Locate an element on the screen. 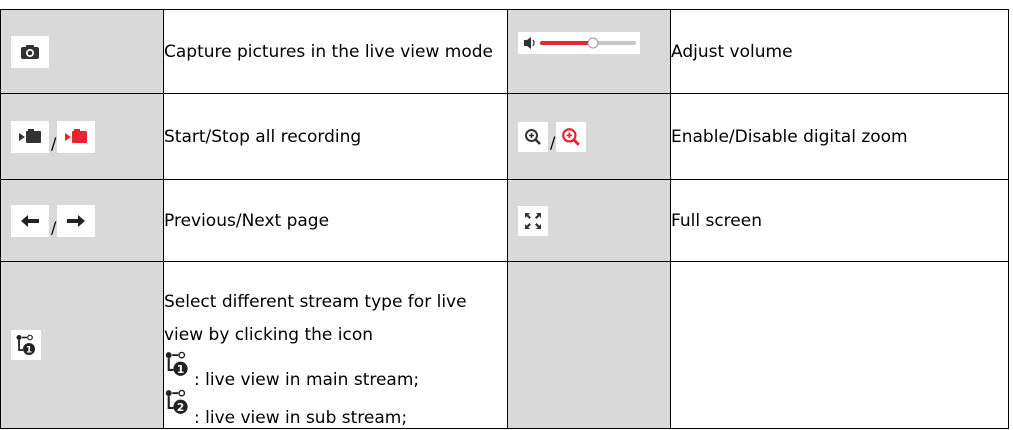 Image resolution: width=1013 pixels, height=430 pixels. arrow-left-icon is located at coordinates (30, 220).